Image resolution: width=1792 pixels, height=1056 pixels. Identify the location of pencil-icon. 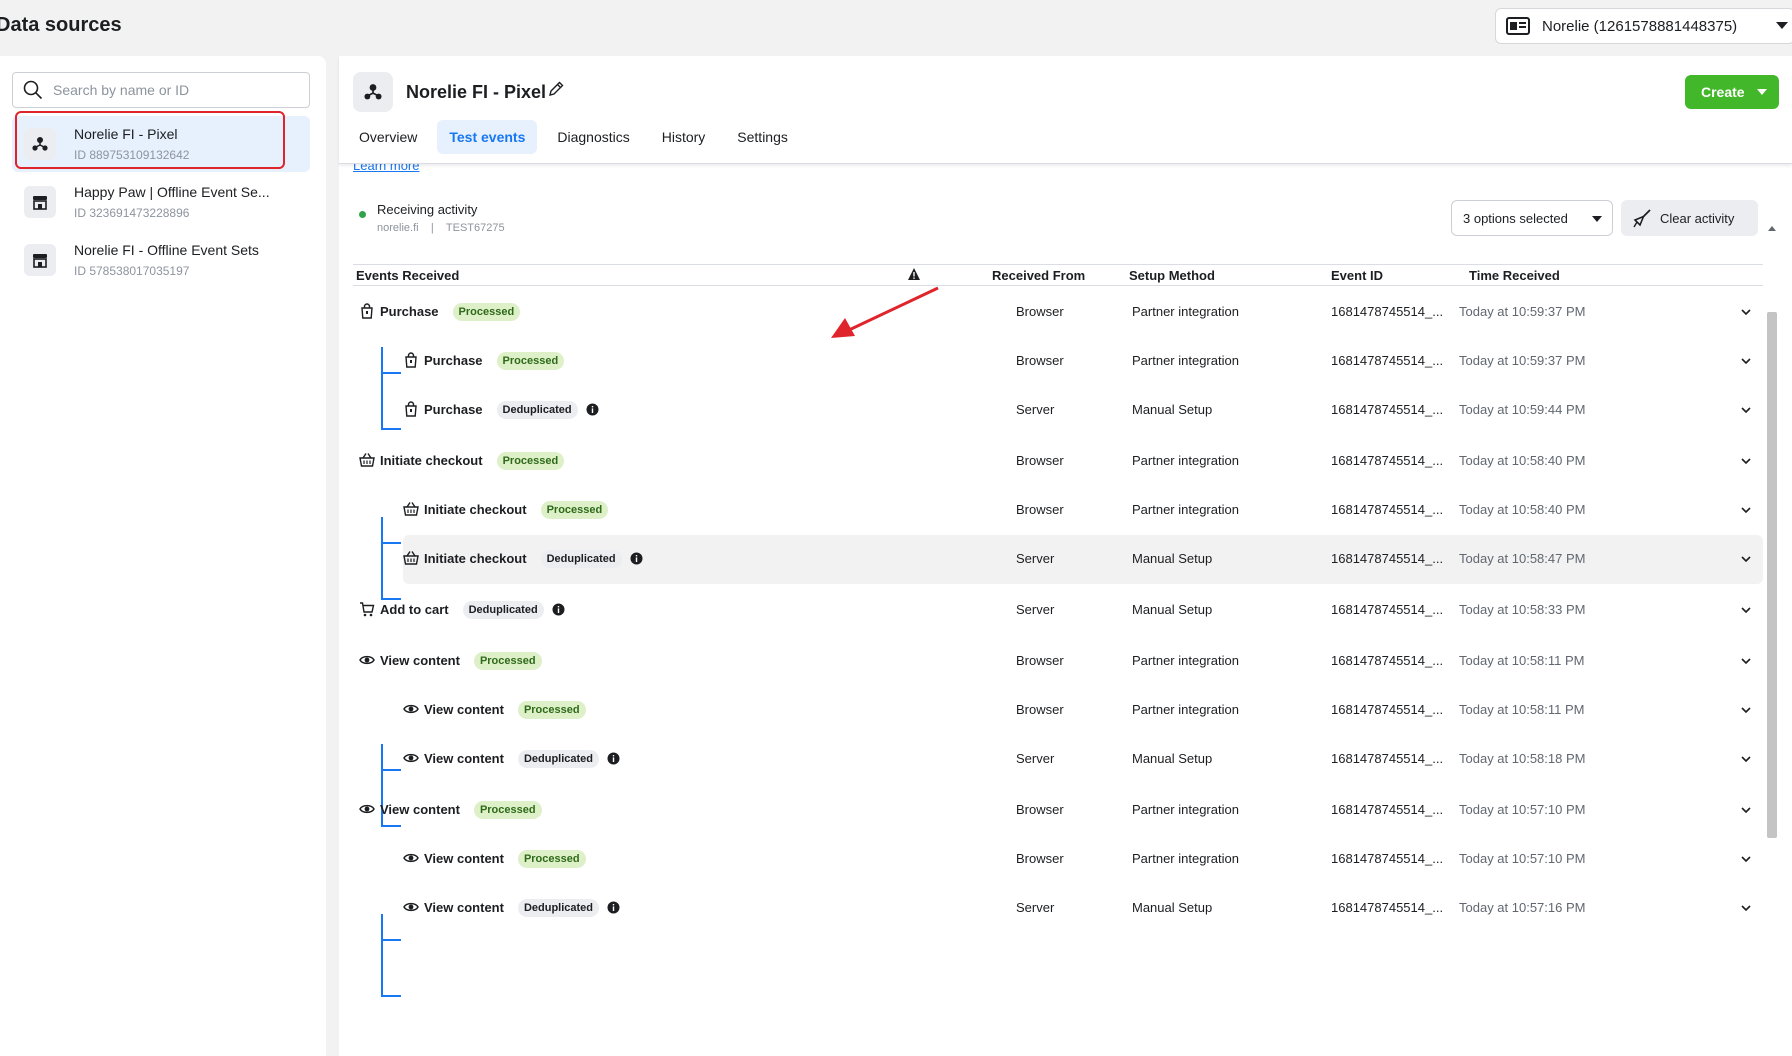
(556, 89).